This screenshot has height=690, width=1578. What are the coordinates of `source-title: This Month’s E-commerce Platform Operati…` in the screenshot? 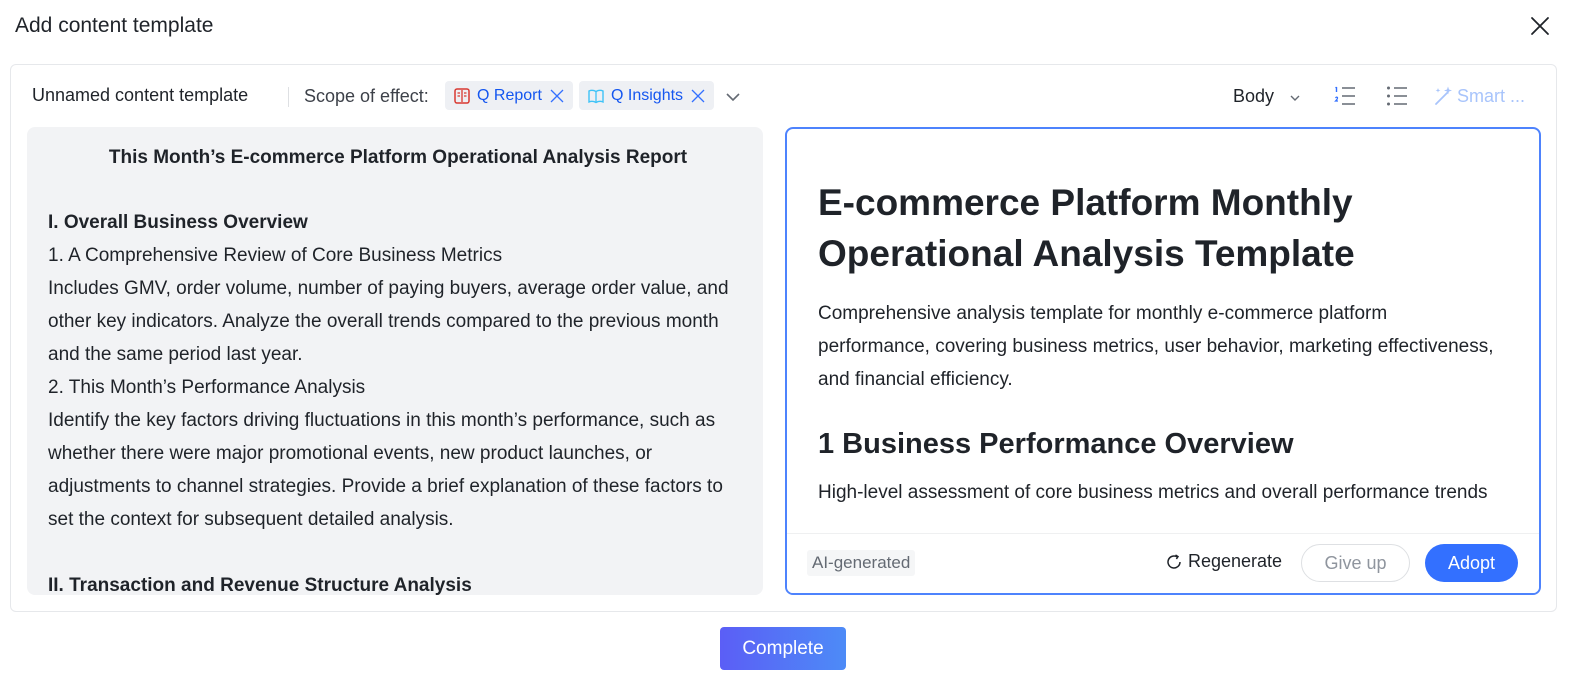 It's located at (398, 157).